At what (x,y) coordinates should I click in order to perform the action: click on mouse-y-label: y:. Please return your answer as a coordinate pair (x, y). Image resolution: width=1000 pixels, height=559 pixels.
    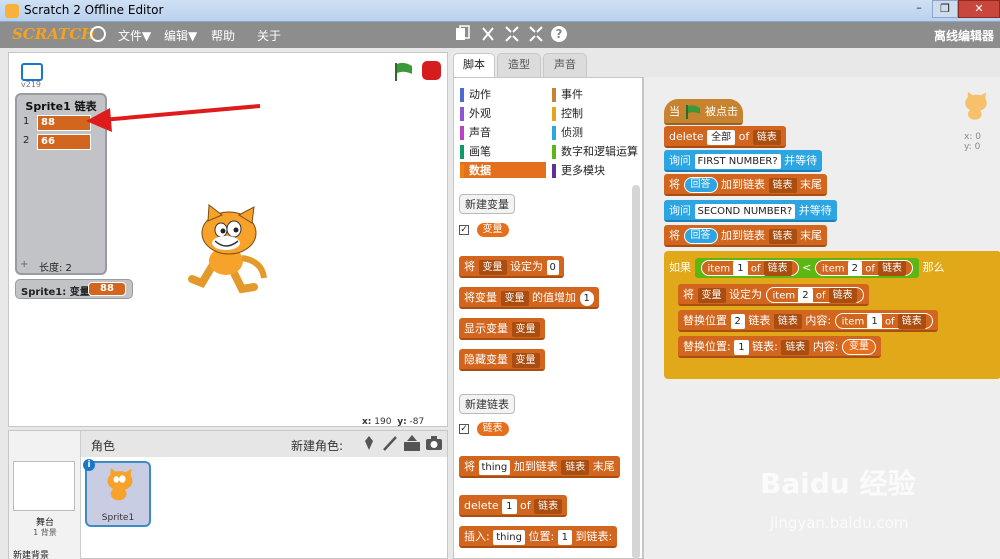
    Looking at the image, I should click on (402, 422).